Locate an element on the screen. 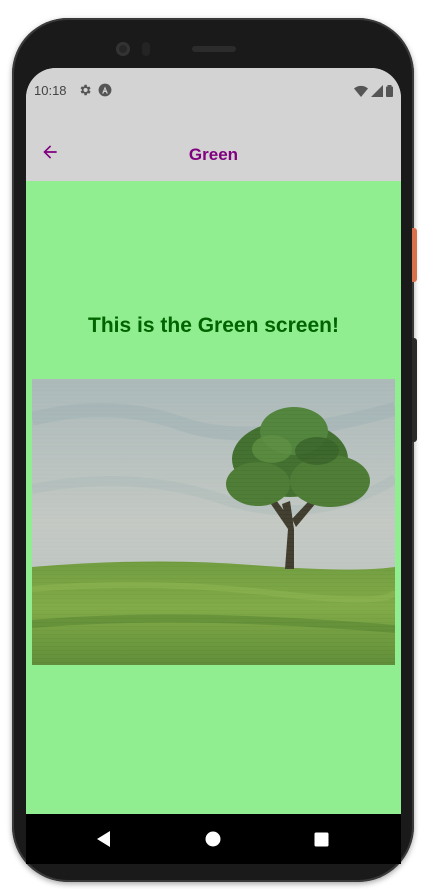 The image size is (422, 890). status-icons is located at coordinates (373, 91).